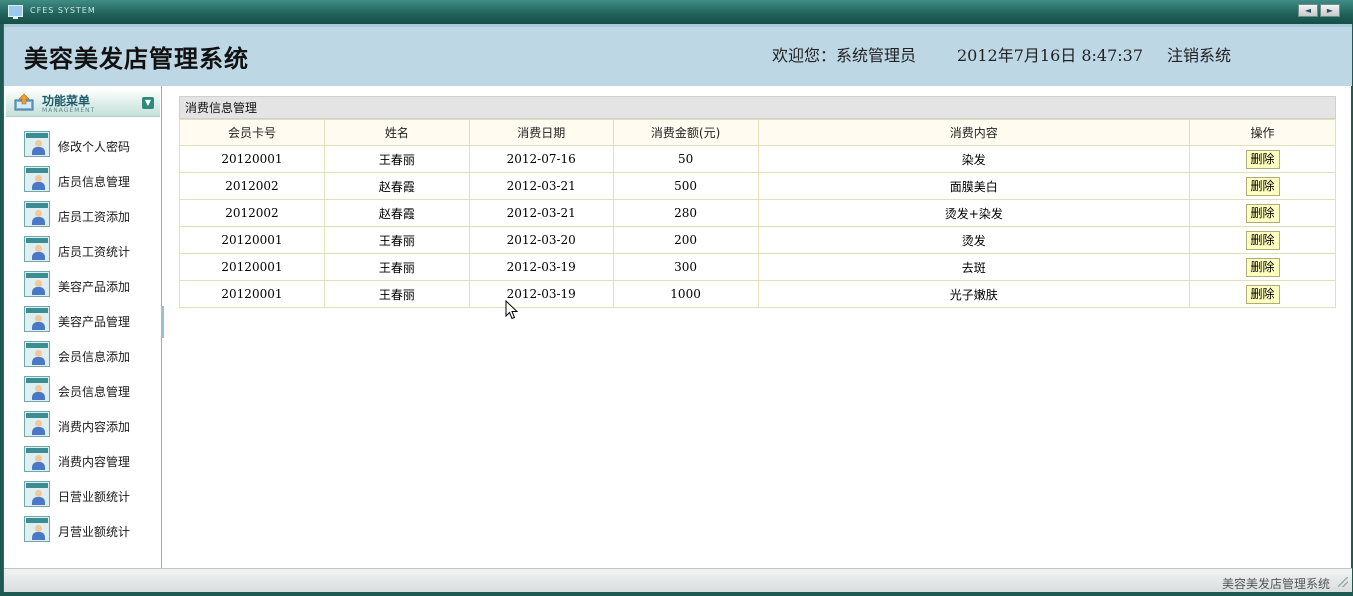 Image resolution: width=1353 pixels, height=596 pixels. What do you see at coordinates (685, 159) in the screenshot?
I see `cell-amount: 50` at bounding box center [685, 159].